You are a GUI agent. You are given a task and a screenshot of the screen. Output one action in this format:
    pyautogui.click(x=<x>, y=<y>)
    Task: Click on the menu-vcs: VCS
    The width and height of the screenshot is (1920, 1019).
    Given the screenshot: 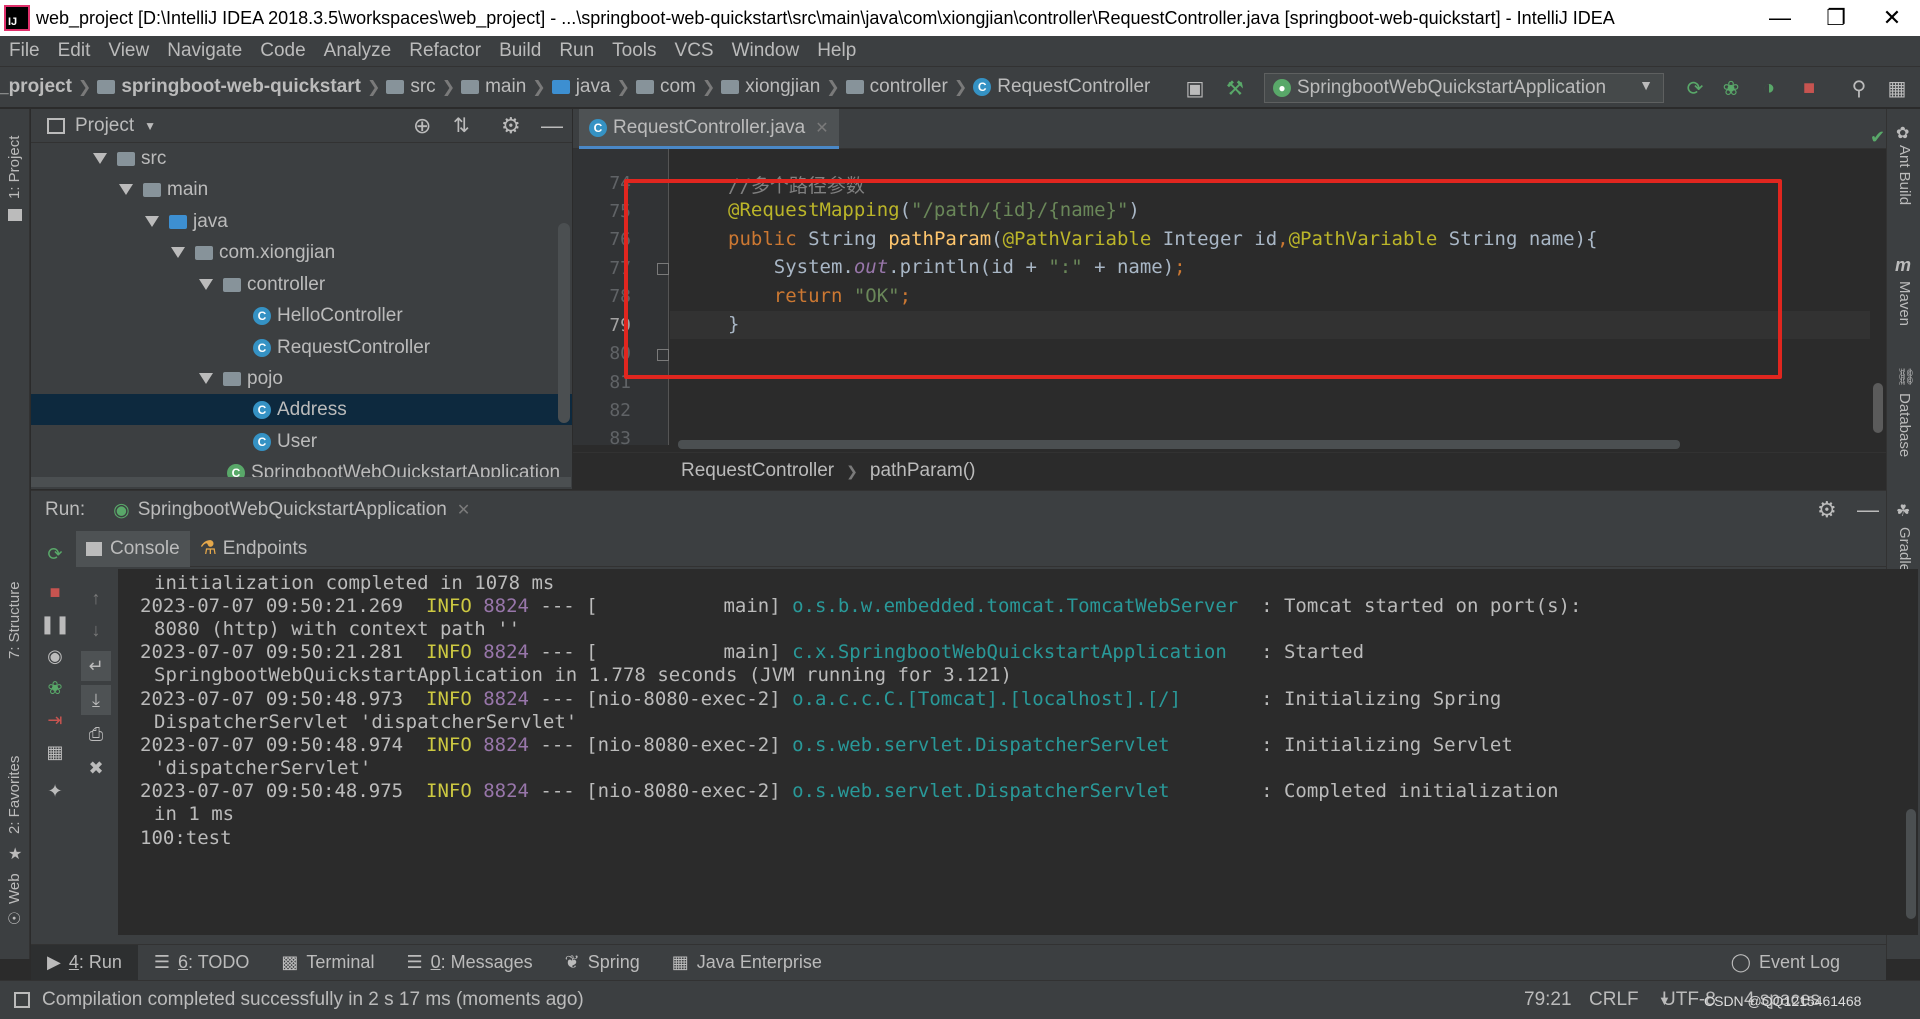 What is the action you would take?
    pyautogui.click(x=694, y=51)
    